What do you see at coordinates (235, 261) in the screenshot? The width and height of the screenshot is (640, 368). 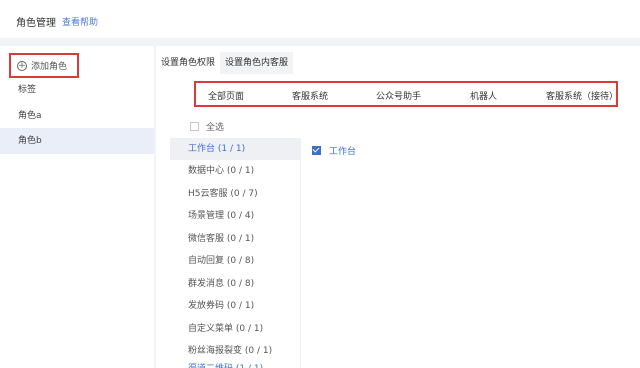 I see `list-item: 自动回复 (0 / 8)` at bounding box center [235, 261].